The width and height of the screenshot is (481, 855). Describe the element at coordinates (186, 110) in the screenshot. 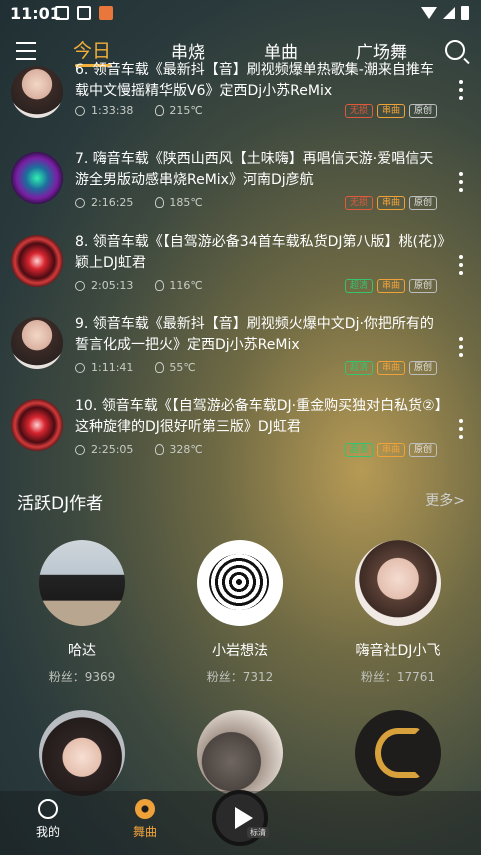

I see `track-heat: 215℃` at that location.